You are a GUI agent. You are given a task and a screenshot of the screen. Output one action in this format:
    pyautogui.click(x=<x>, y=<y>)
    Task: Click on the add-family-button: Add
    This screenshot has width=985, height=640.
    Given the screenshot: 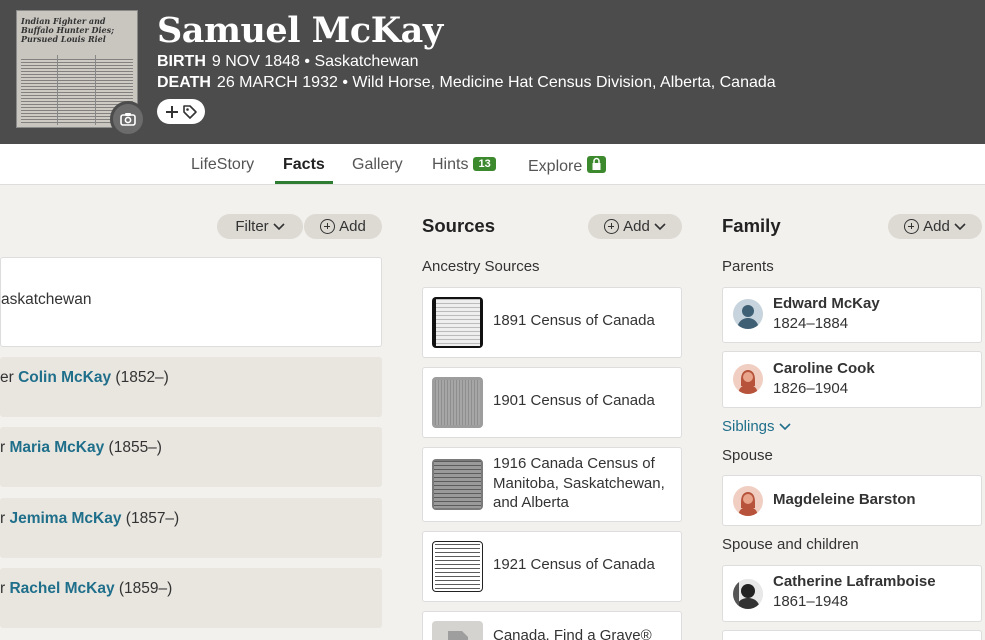 What is the action you would take?
    pyautogui.click(x=935, y=226)
    